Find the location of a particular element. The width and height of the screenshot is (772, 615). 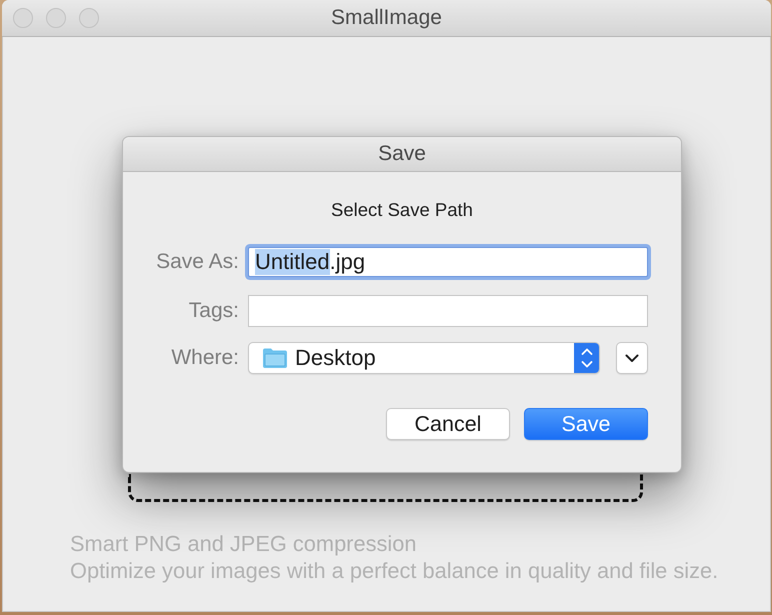

dialog-message: Select Save Path is located at coordinates (402, 210).